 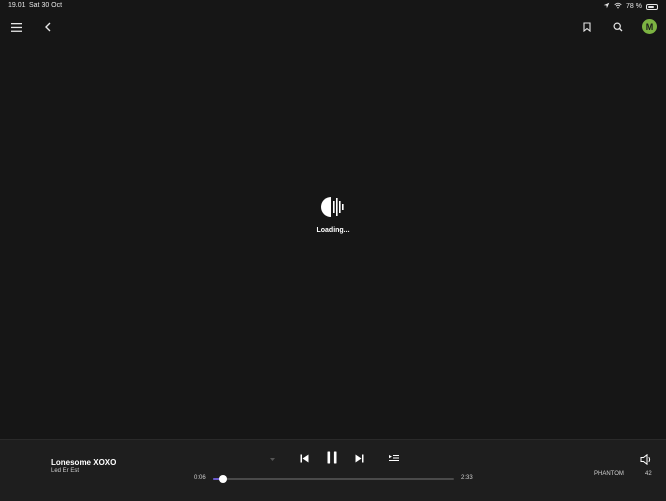 I want to click on elapsed-time: 0:06, so click(x=200, y=478).